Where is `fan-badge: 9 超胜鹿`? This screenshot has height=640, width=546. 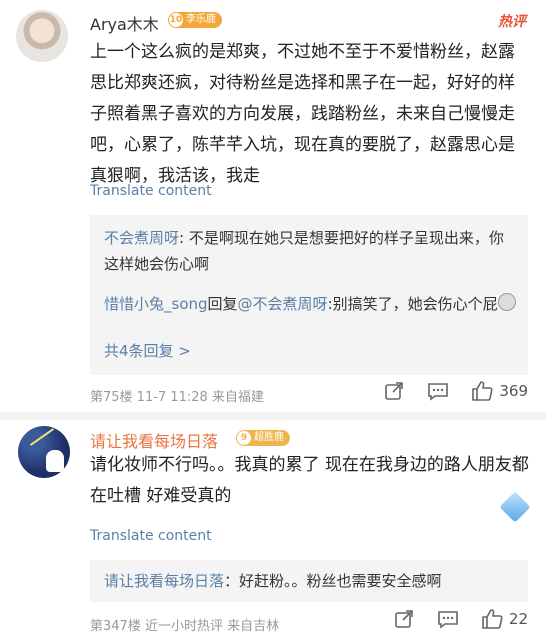
fan-badge: 9 超胜鹿 is located at coordinates (263, 438).